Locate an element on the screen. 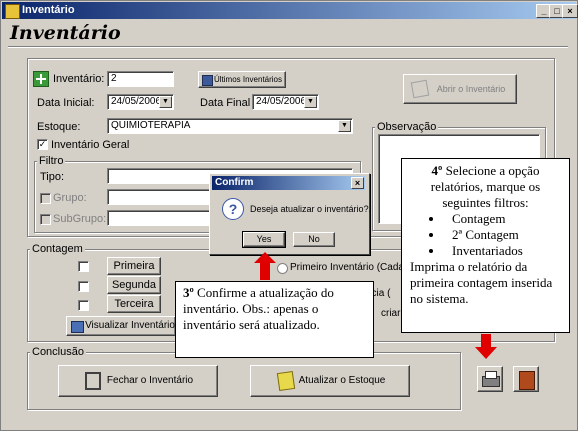 Image resolution: width=578 pixels, height=431 pixels. visualizar-inventario-button: Visualizar Inventário is located at coordinates (121, 326).